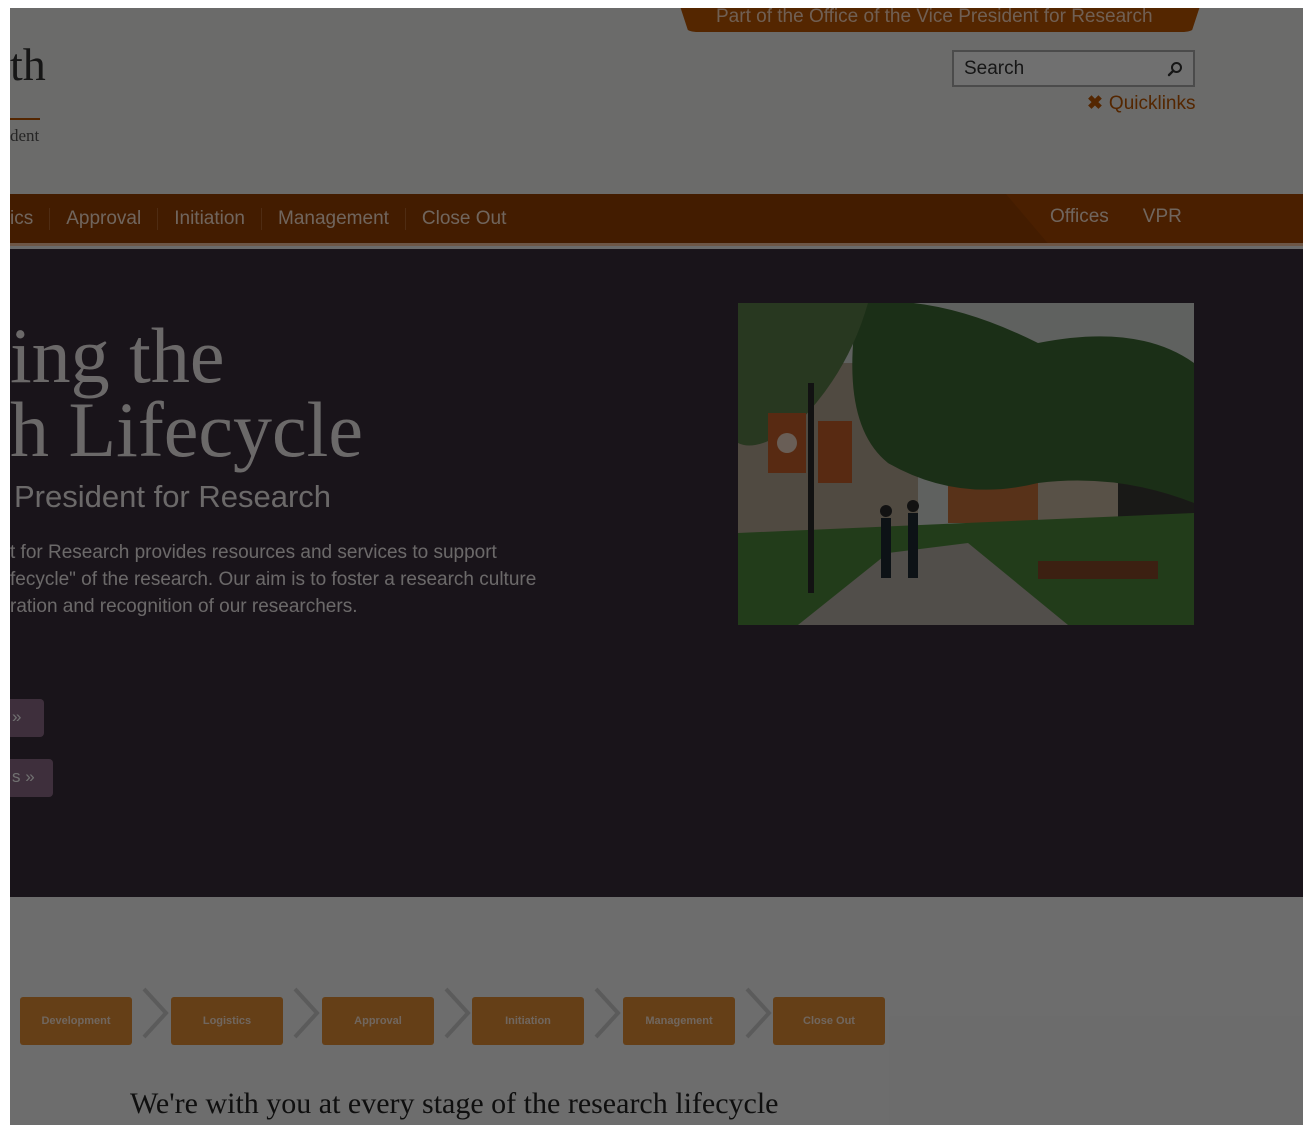  Describe the element at coordinates (27, 718) in the screenshot. I see `hero-button-primary: »` at that location.